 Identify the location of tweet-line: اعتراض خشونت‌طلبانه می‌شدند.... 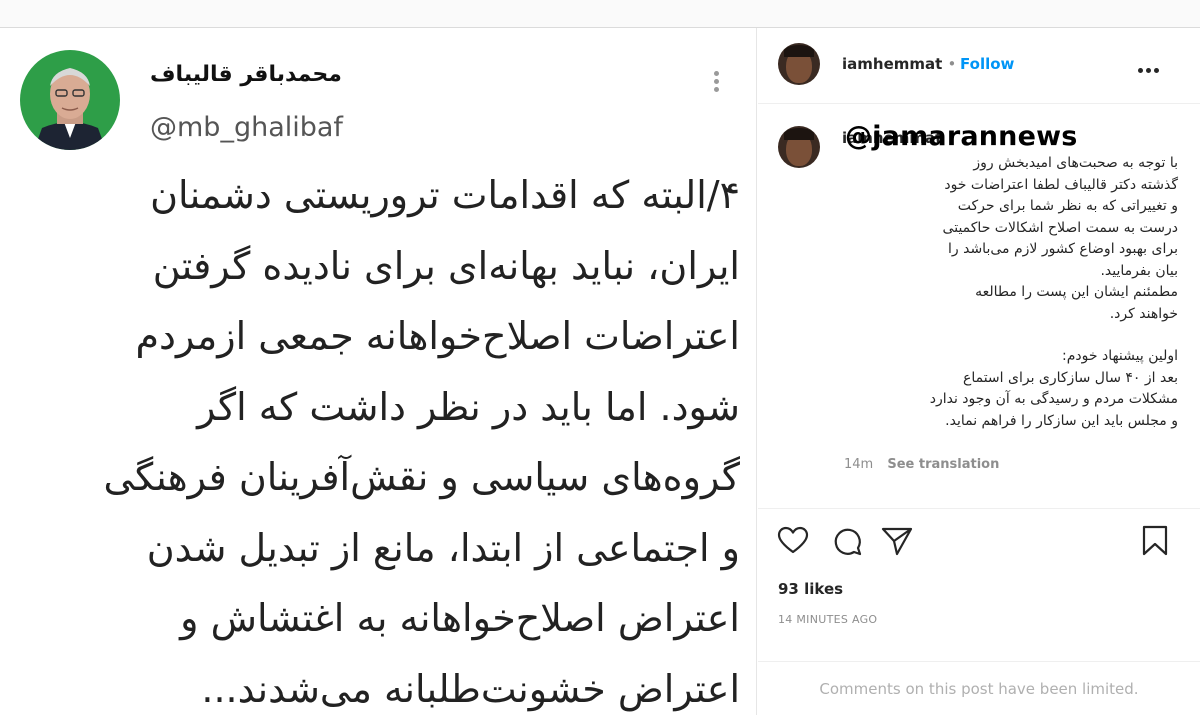
(470, 688).